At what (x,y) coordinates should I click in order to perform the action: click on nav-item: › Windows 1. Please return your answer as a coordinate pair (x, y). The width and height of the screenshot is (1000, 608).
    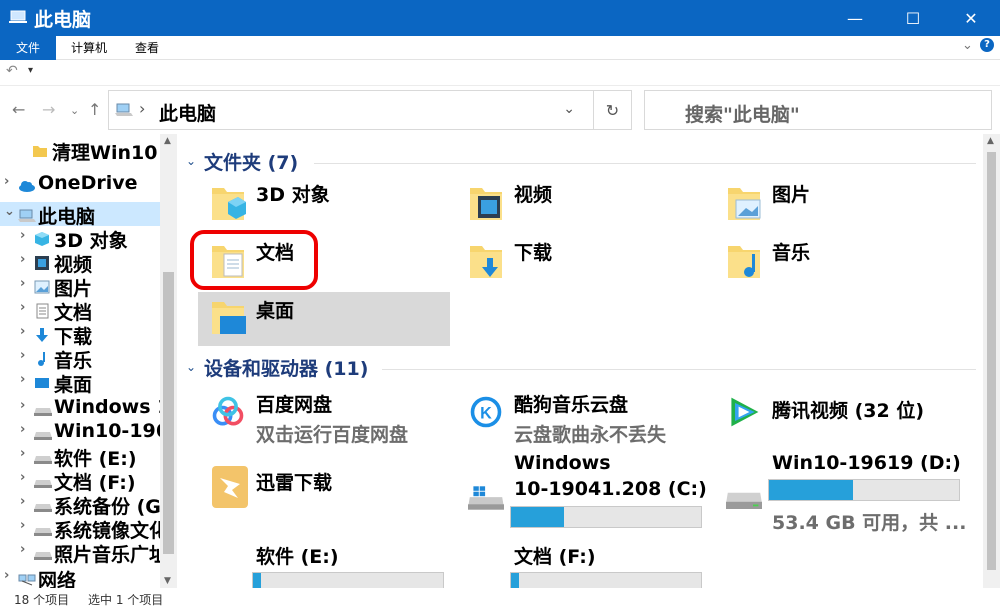
    Looking at the image, I should click on (88, 408).